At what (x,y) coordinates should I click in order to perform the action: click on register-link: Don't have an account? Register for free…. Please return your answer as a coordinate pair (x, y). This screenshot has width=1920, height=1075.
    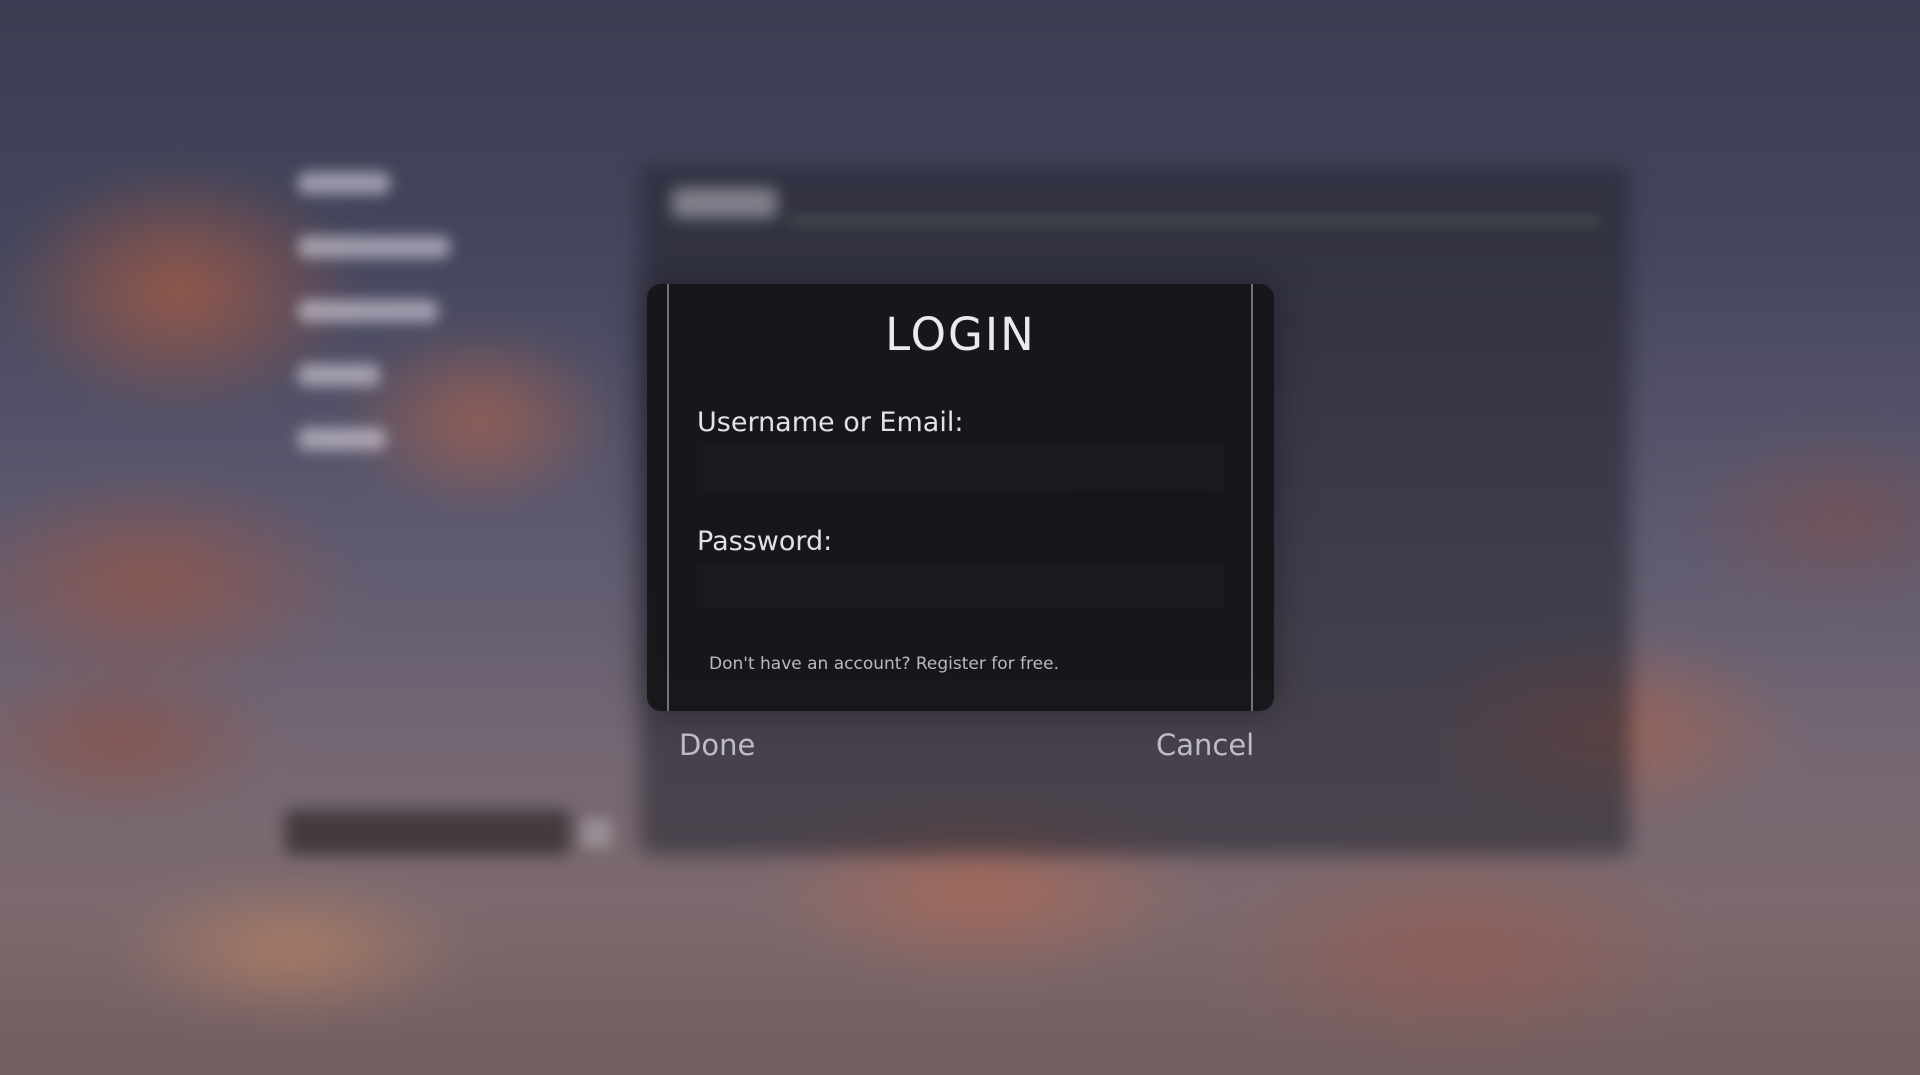
    Looking at the image, I should click on (884, 664).